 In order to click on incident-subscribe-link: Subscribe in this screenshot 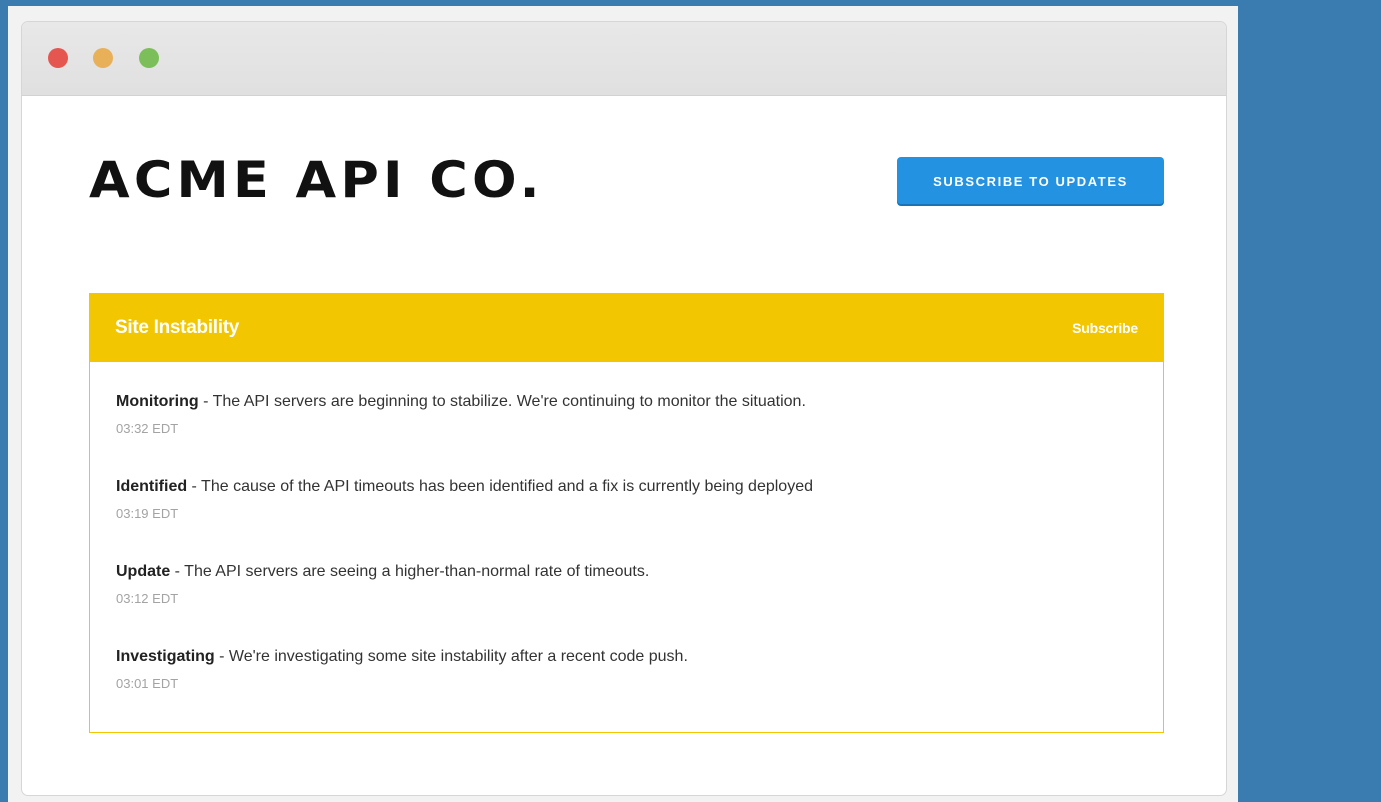, I will do `click(1105, 328)`.